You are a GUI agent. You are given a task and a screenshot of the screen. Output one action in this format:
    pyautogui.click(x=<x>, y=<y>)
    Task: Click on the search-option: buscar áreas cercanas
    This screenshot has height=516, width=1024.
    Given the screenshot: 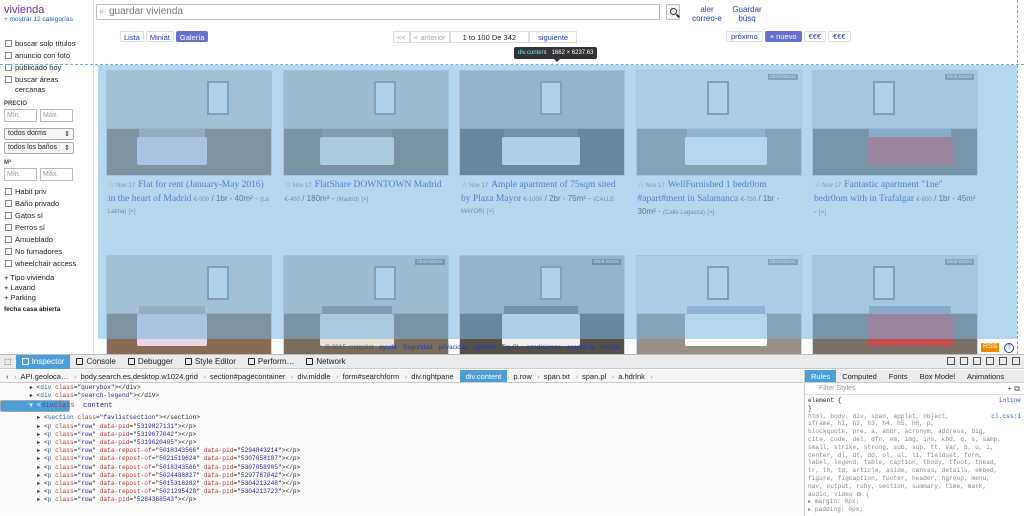 What is the action you would take?
    pyautogui.click(x=46, y=85)
    